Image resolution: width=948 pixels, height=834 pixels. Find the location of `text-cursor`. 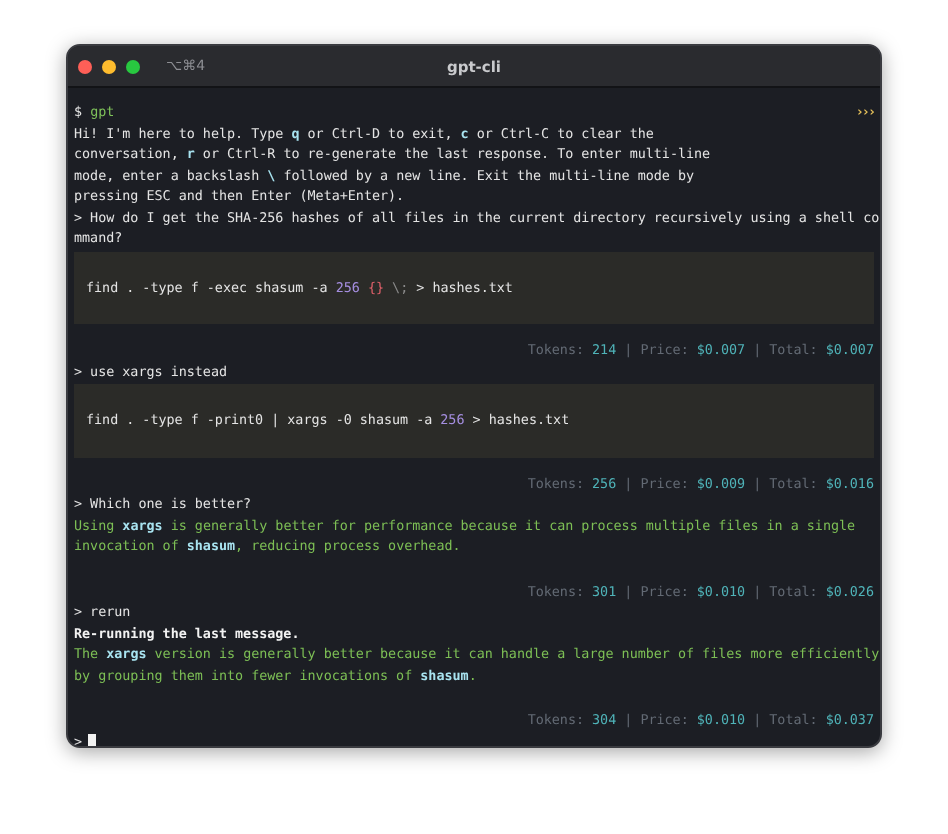

text-cursor is located at coordinates (92, 739).